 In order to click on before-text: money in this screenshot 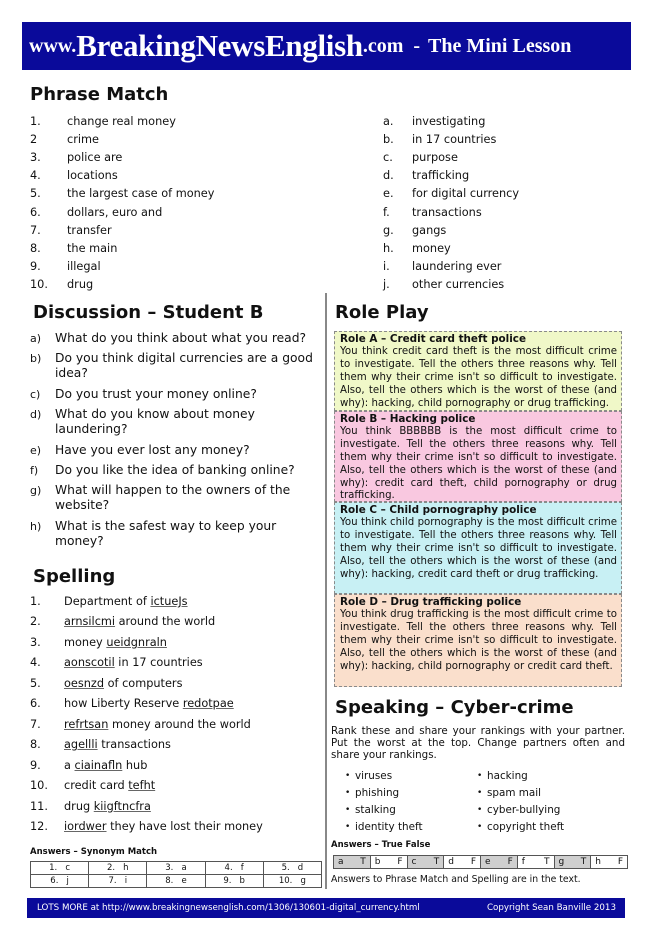, I will do `click(85, 642)`.